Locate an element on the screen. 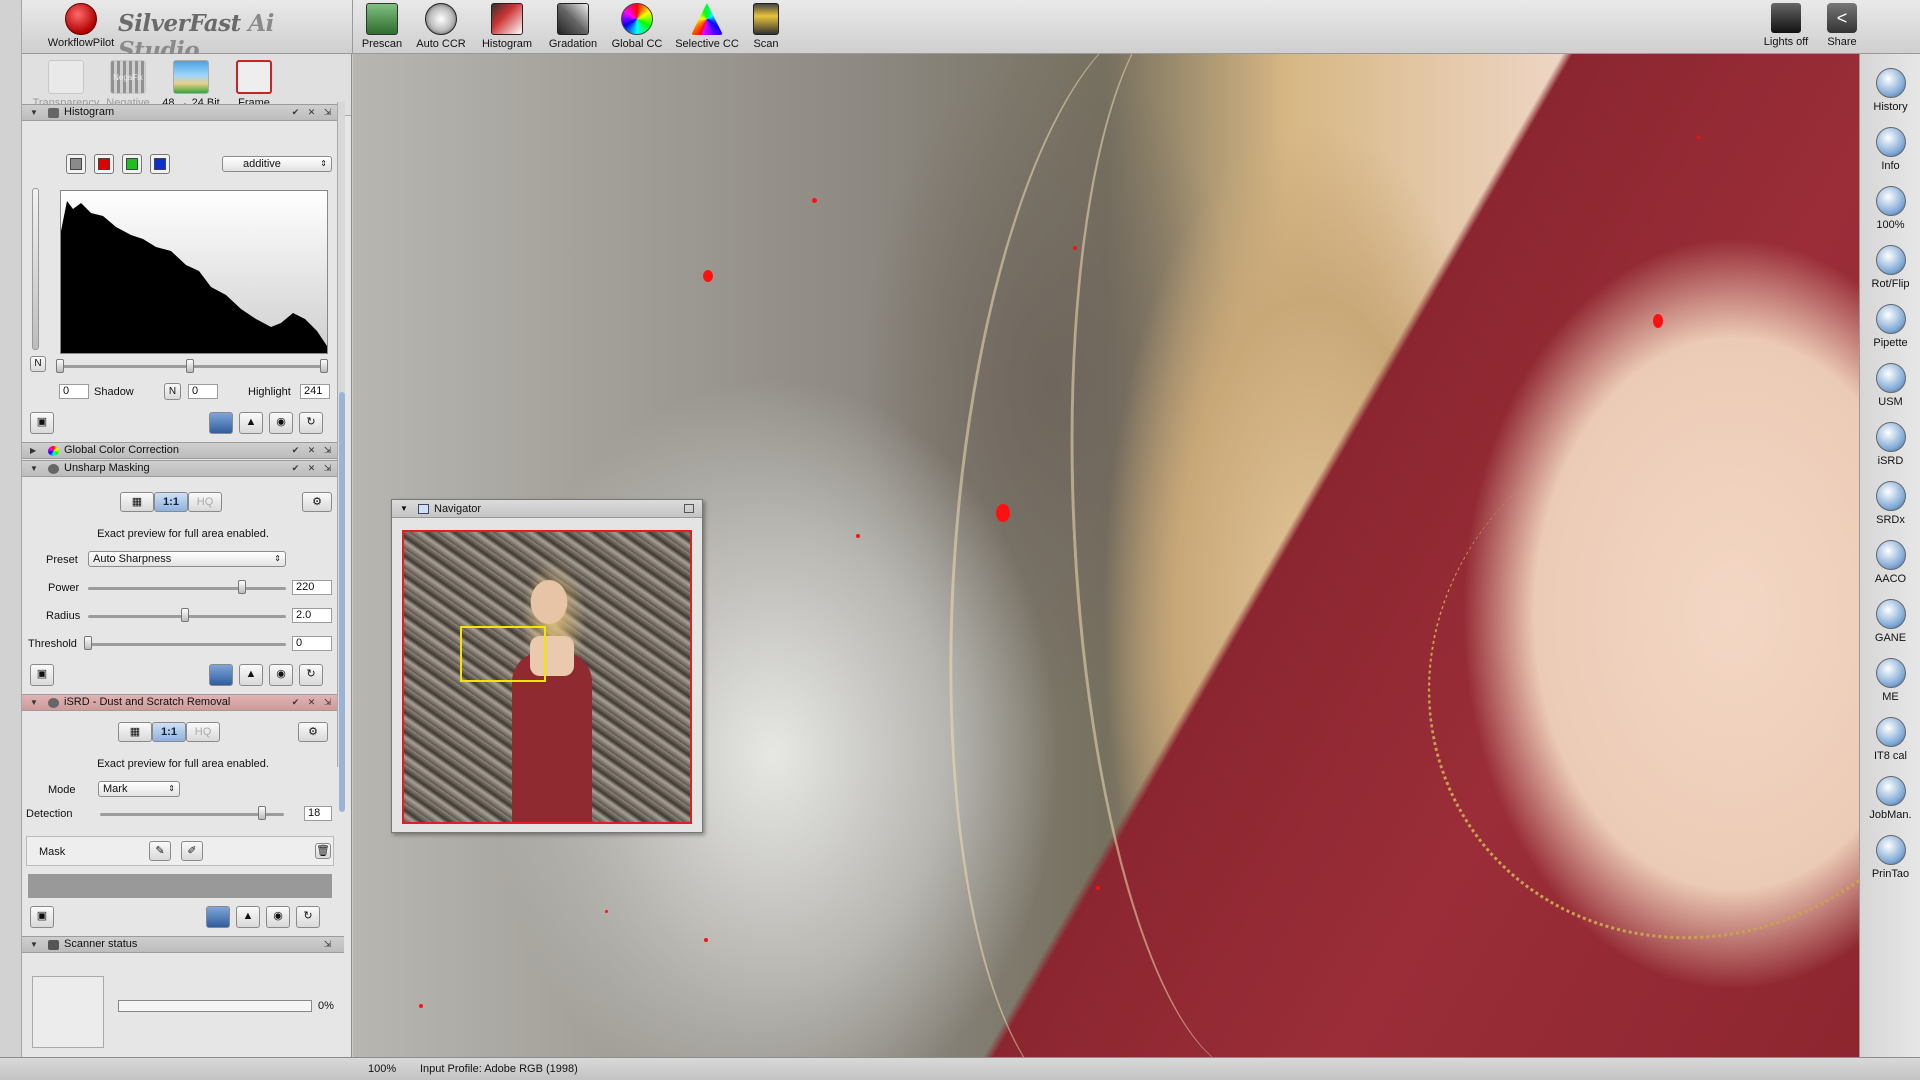 This screenshot has height=1080, width=1920. navigator-thumbnail is located at coordinates (547, 677).